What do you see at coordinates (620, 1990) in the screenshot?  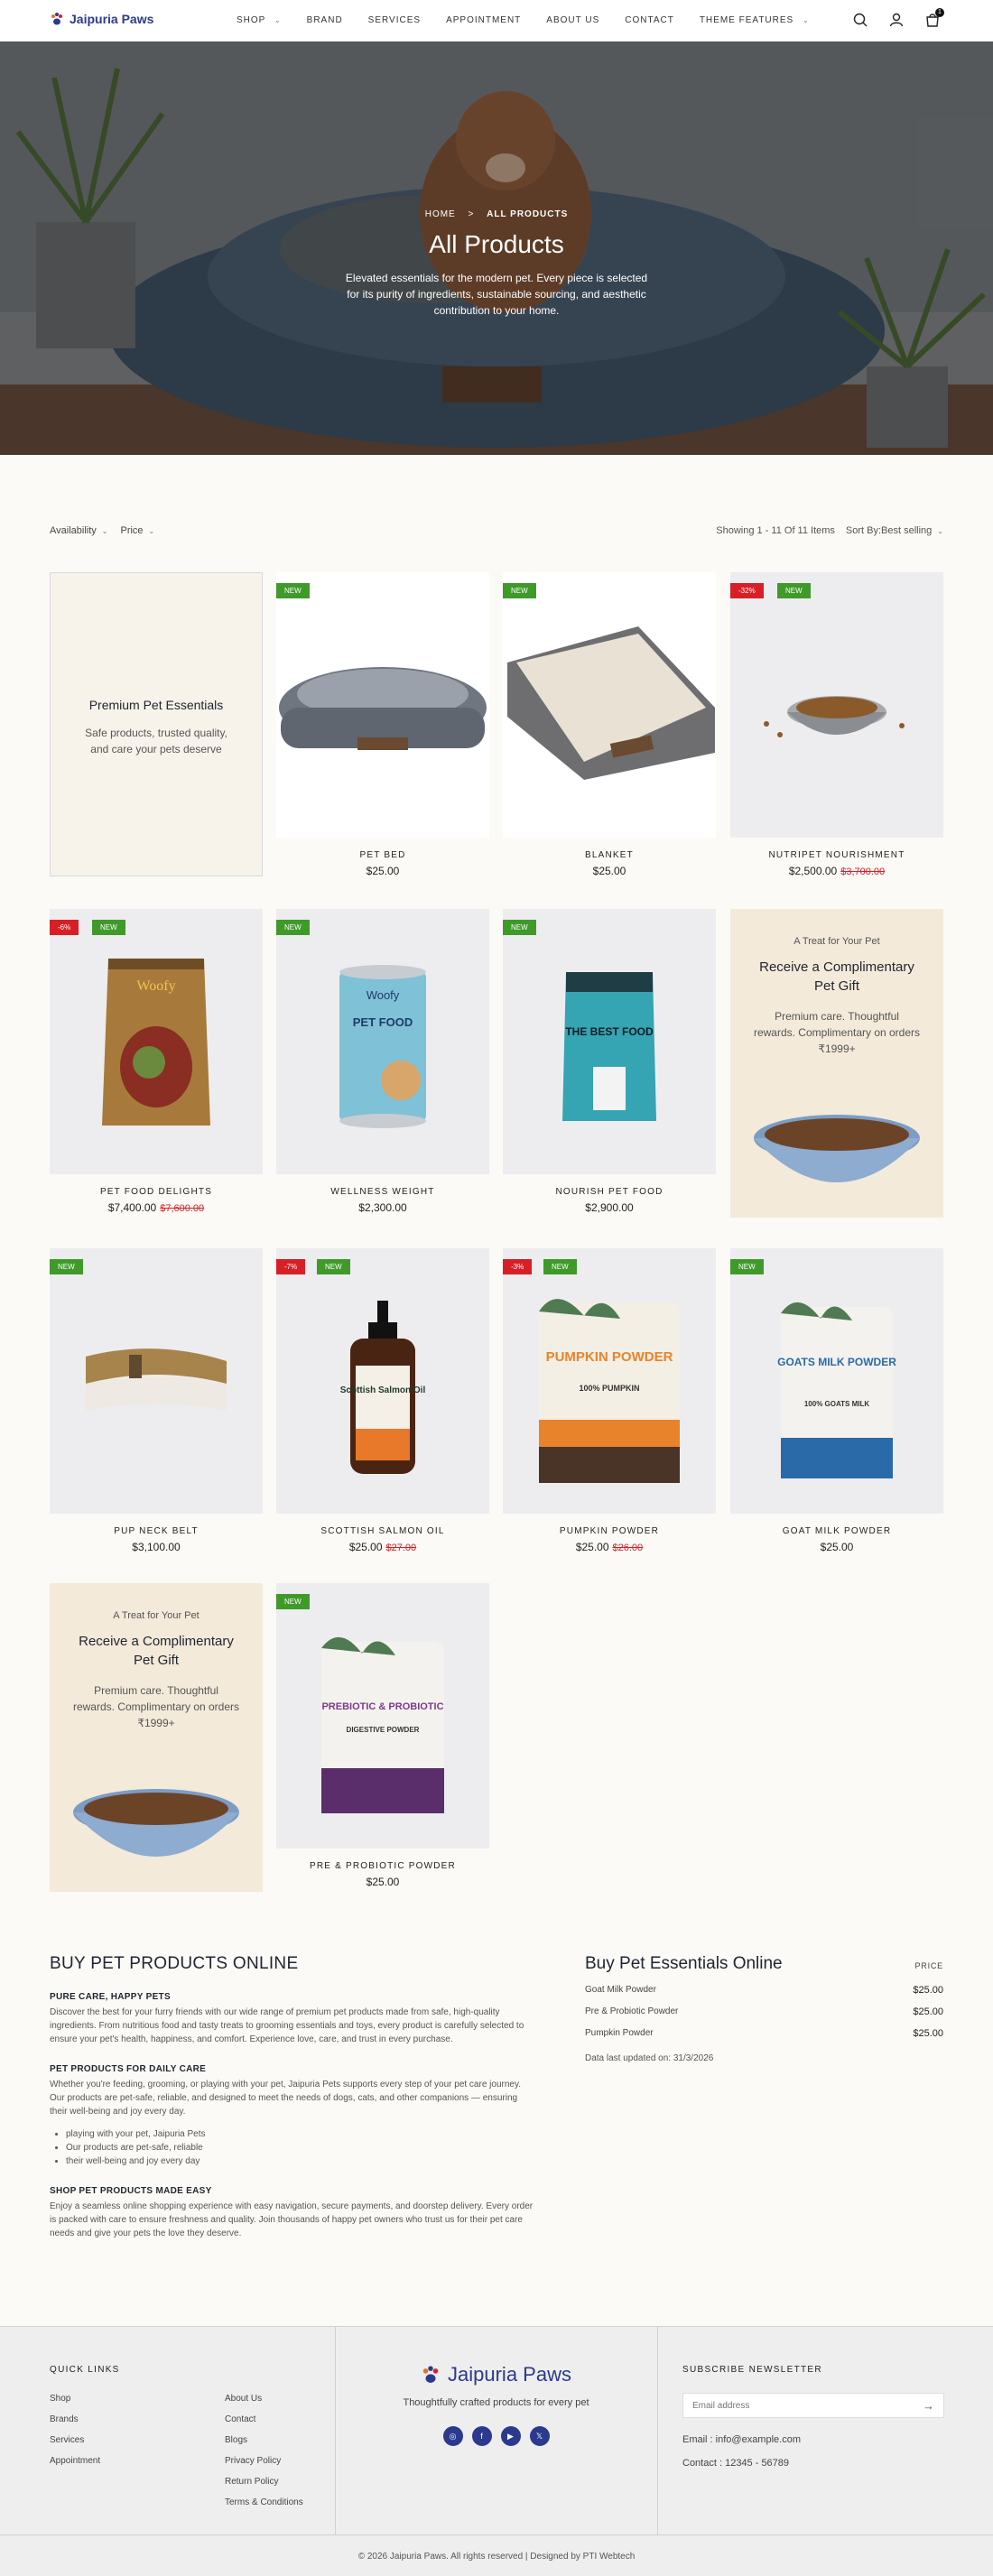 I see `row-name: Goat Milk Powder` at bounding box center [620, 1990].